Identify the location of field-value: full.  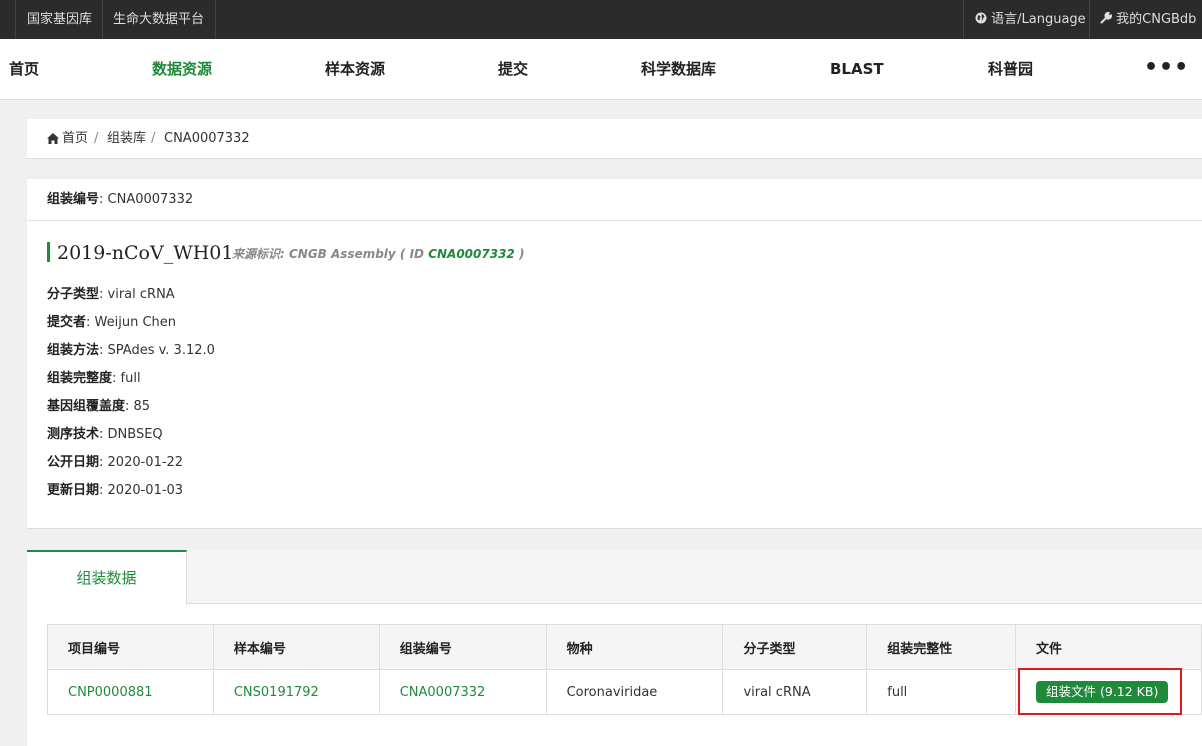
(130, 378).